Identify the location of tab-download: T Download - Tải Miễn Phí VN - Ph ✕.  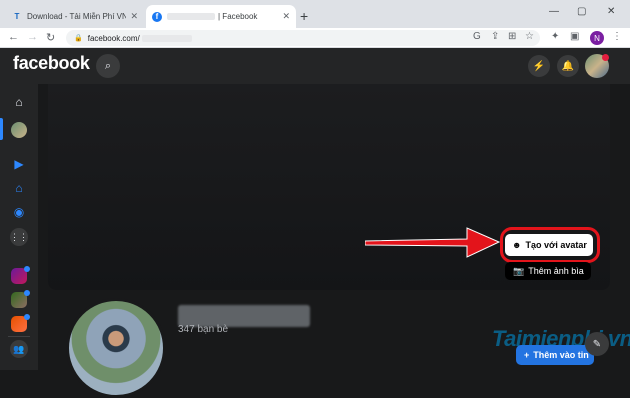
(75, 16).